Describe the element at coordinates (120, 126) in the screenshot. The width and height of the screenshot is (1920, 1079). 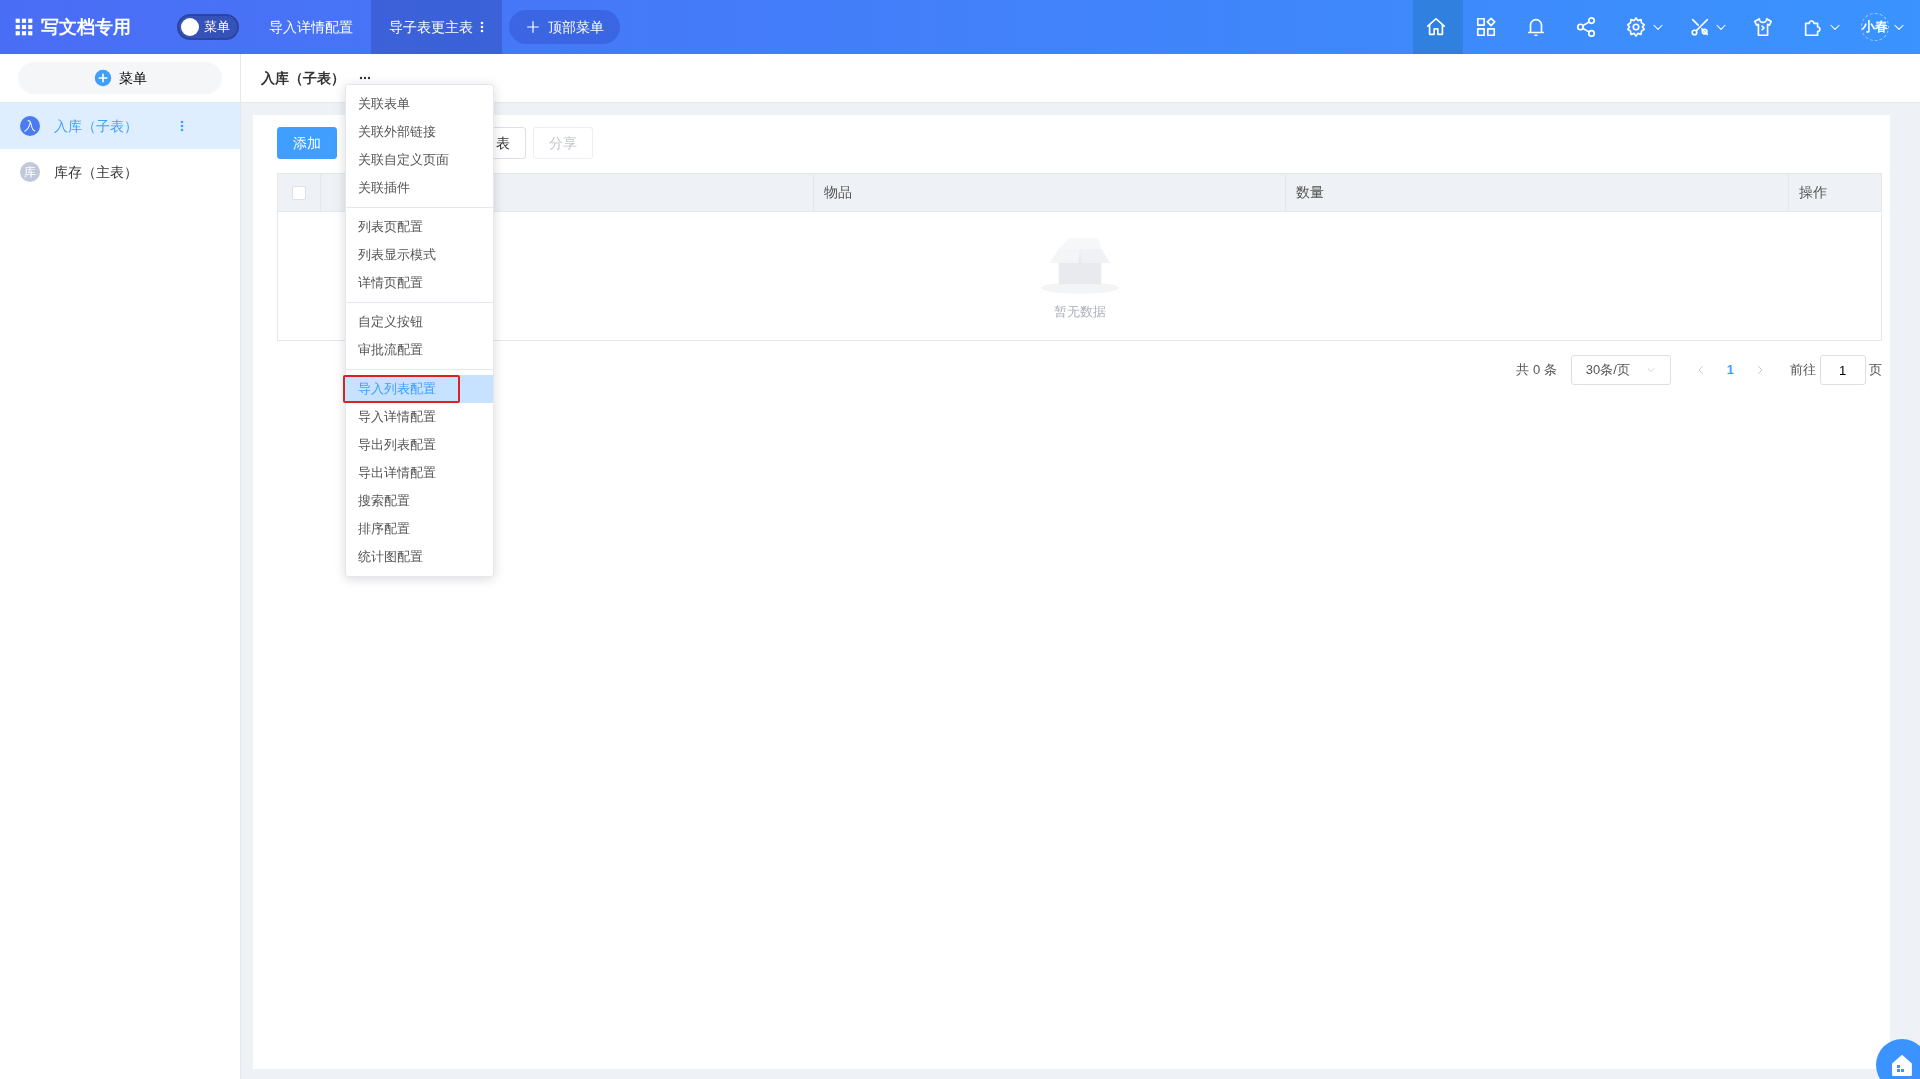
I see `sidebar-item: 入 入库（子表）` at that location.